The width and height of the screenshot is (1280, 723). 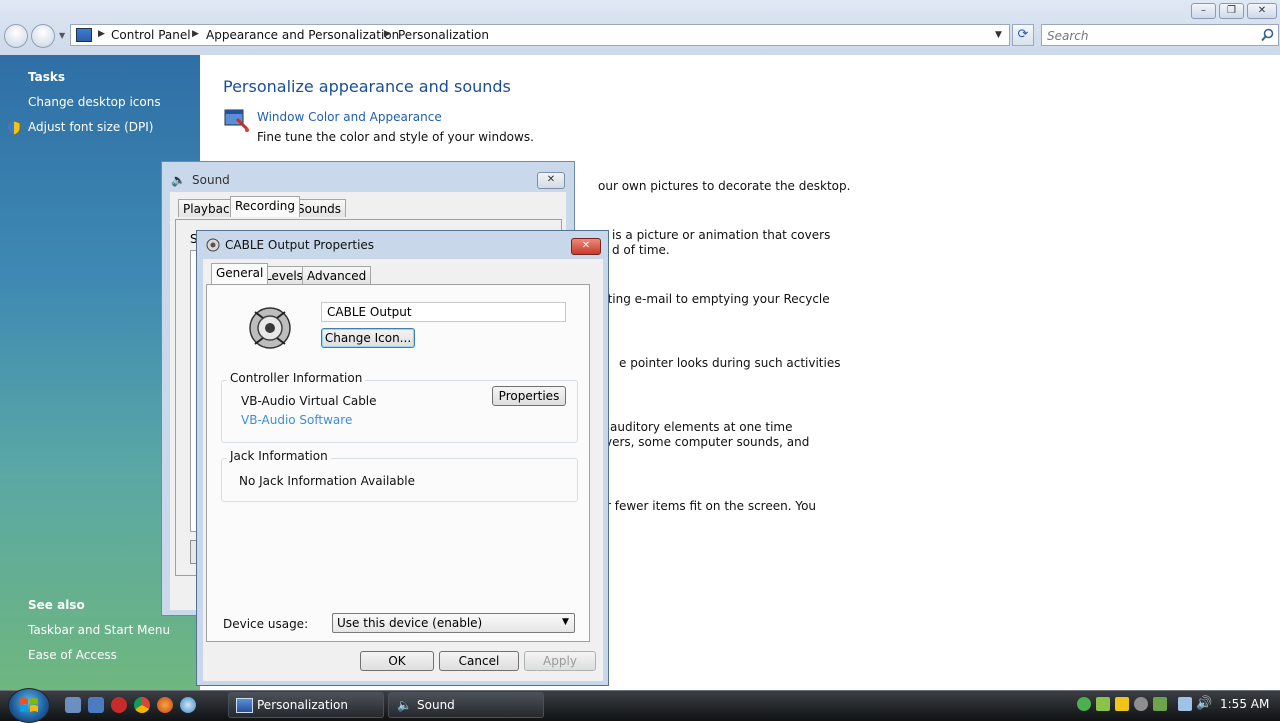 What do you see at coordinates (410, 623) in the screenshot?
I see `device-usage-value: Use this device (enable)` at bounding box center [410, 623].